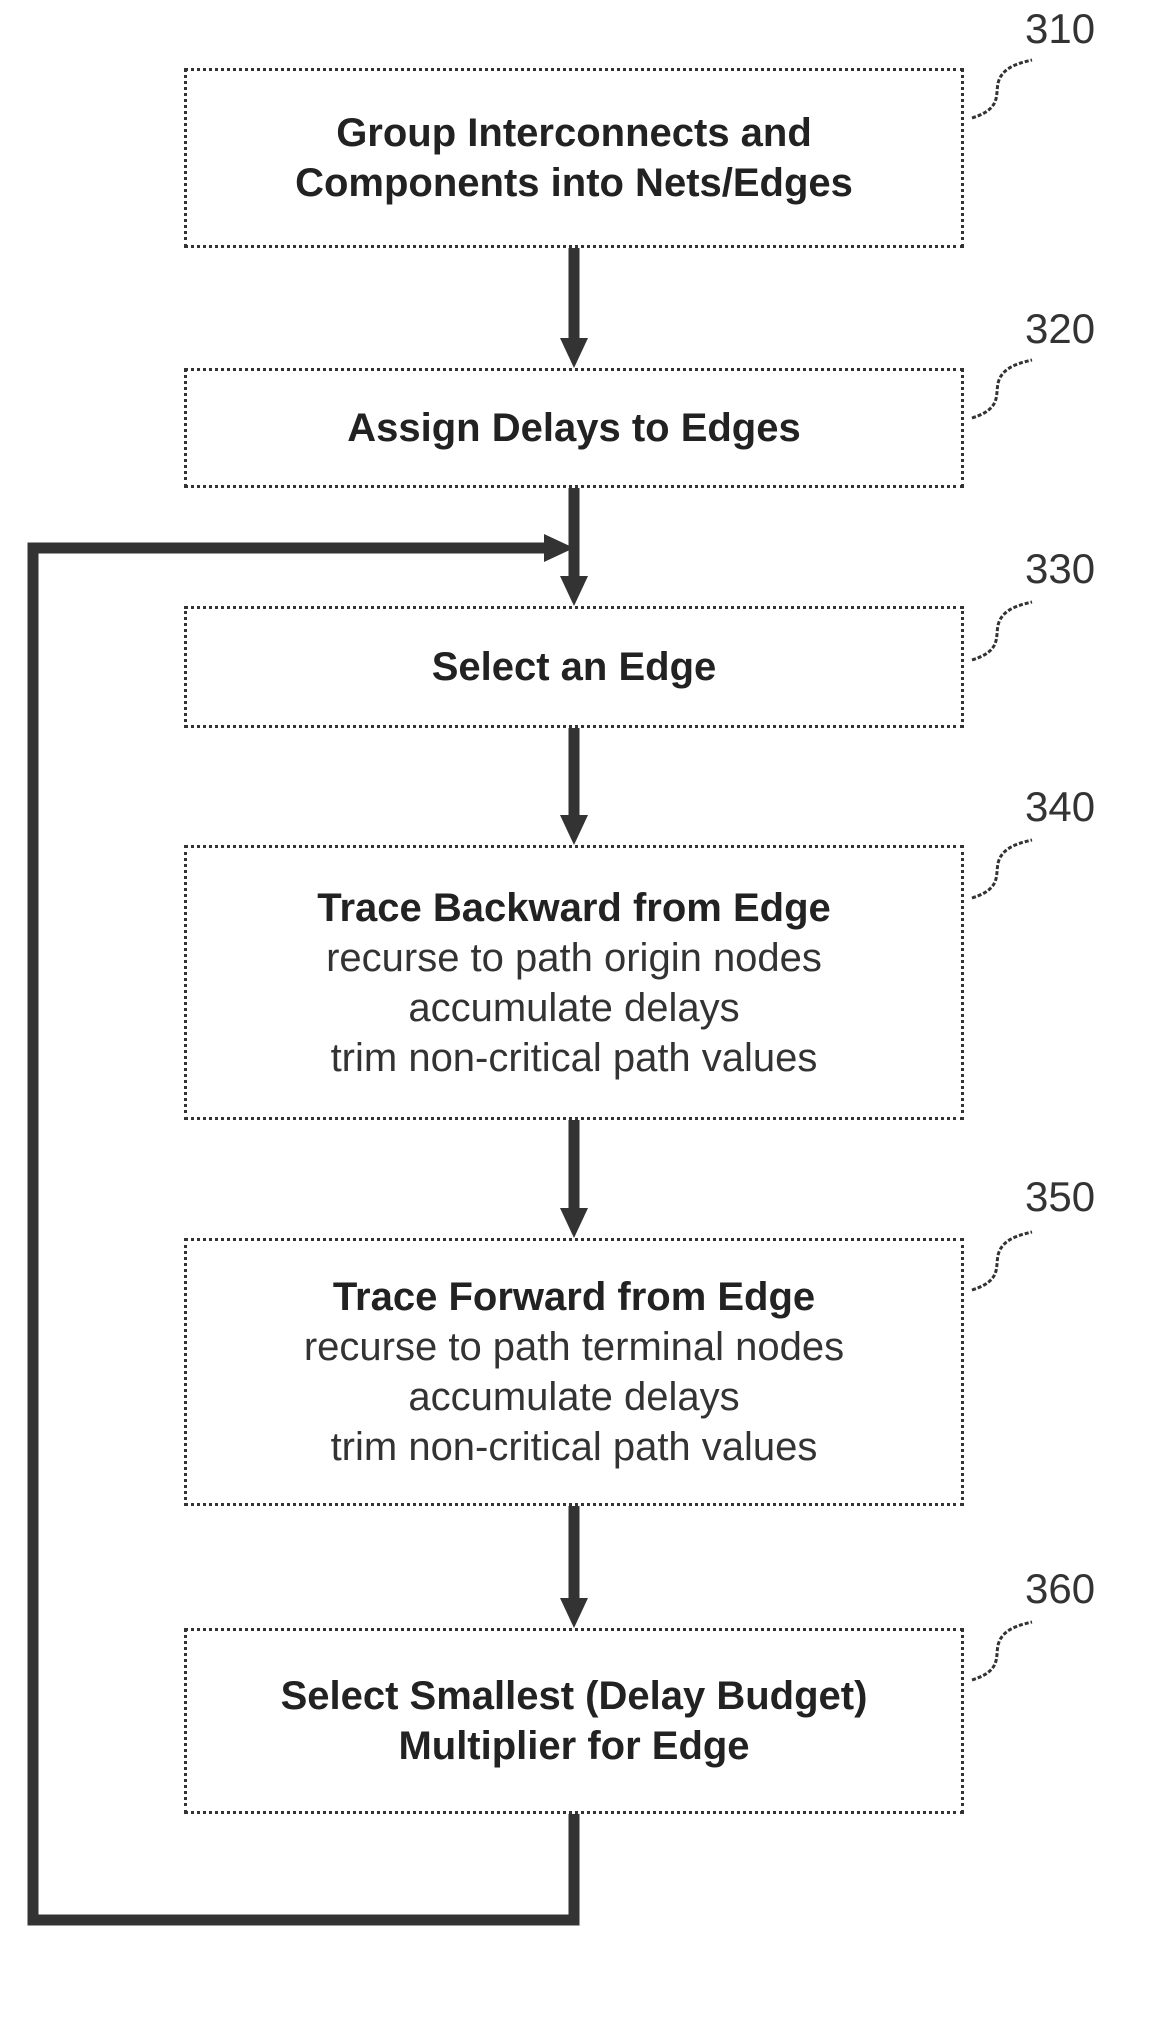  I want to click on step-330-line-1: Select an Edge, so click(574, 667).